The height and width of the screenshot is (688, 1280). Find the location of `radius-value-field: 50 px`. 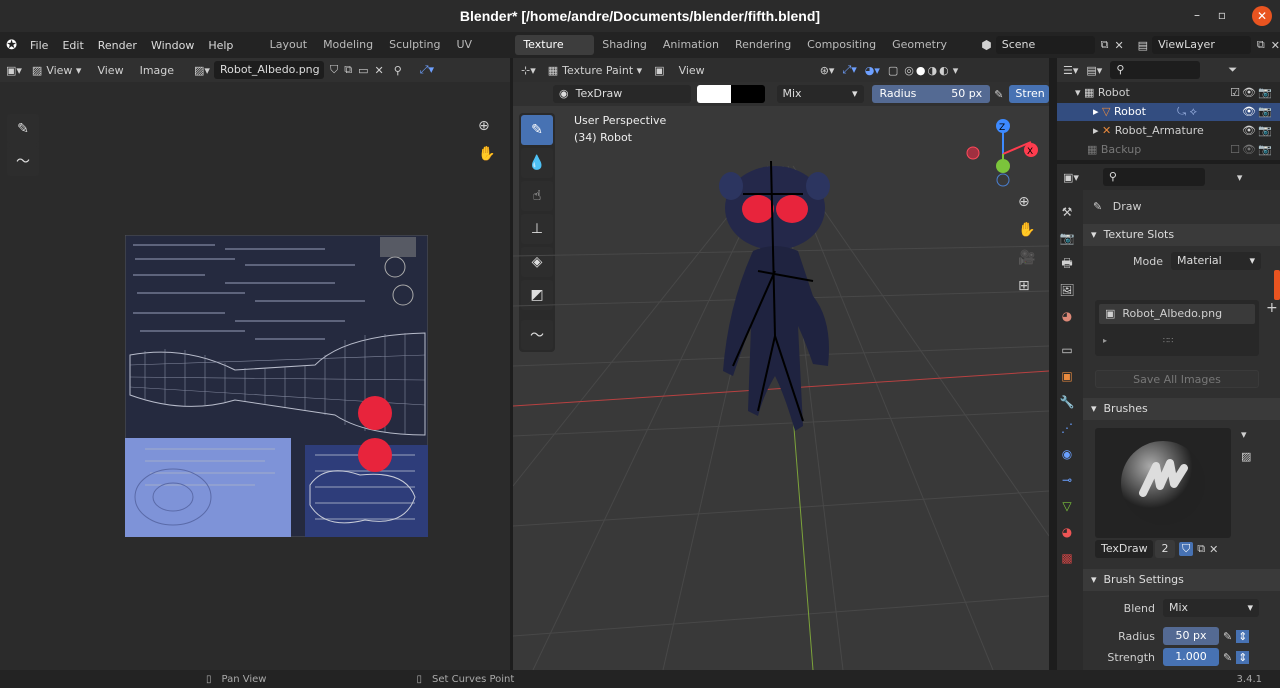

radius-value-field: 50 px is located at coordinates (1191, 636).